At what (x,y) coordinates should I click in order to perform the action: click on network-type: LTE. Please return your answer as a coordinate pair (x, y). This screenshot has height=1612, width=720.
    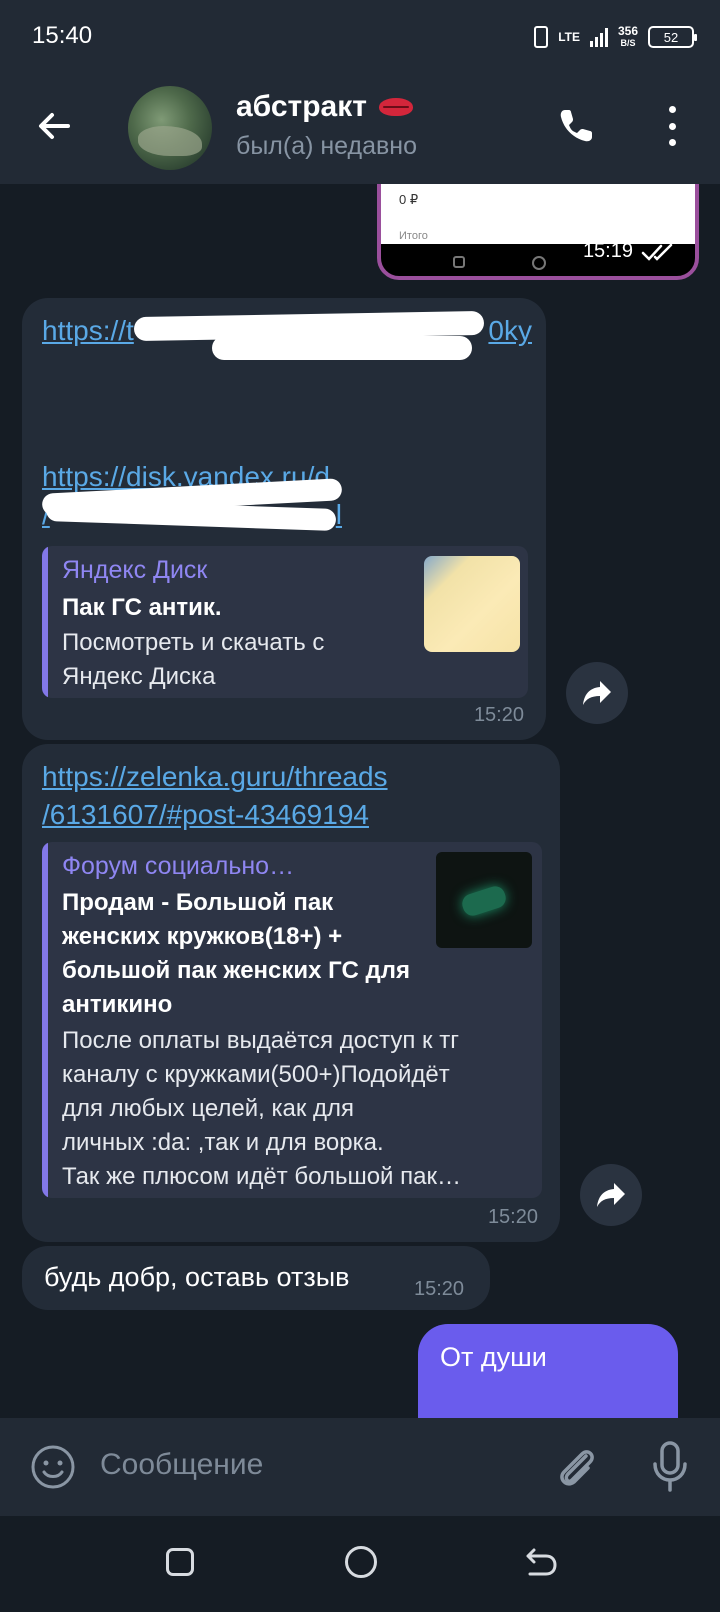
    Looking at the image, I should click on (569, 37).